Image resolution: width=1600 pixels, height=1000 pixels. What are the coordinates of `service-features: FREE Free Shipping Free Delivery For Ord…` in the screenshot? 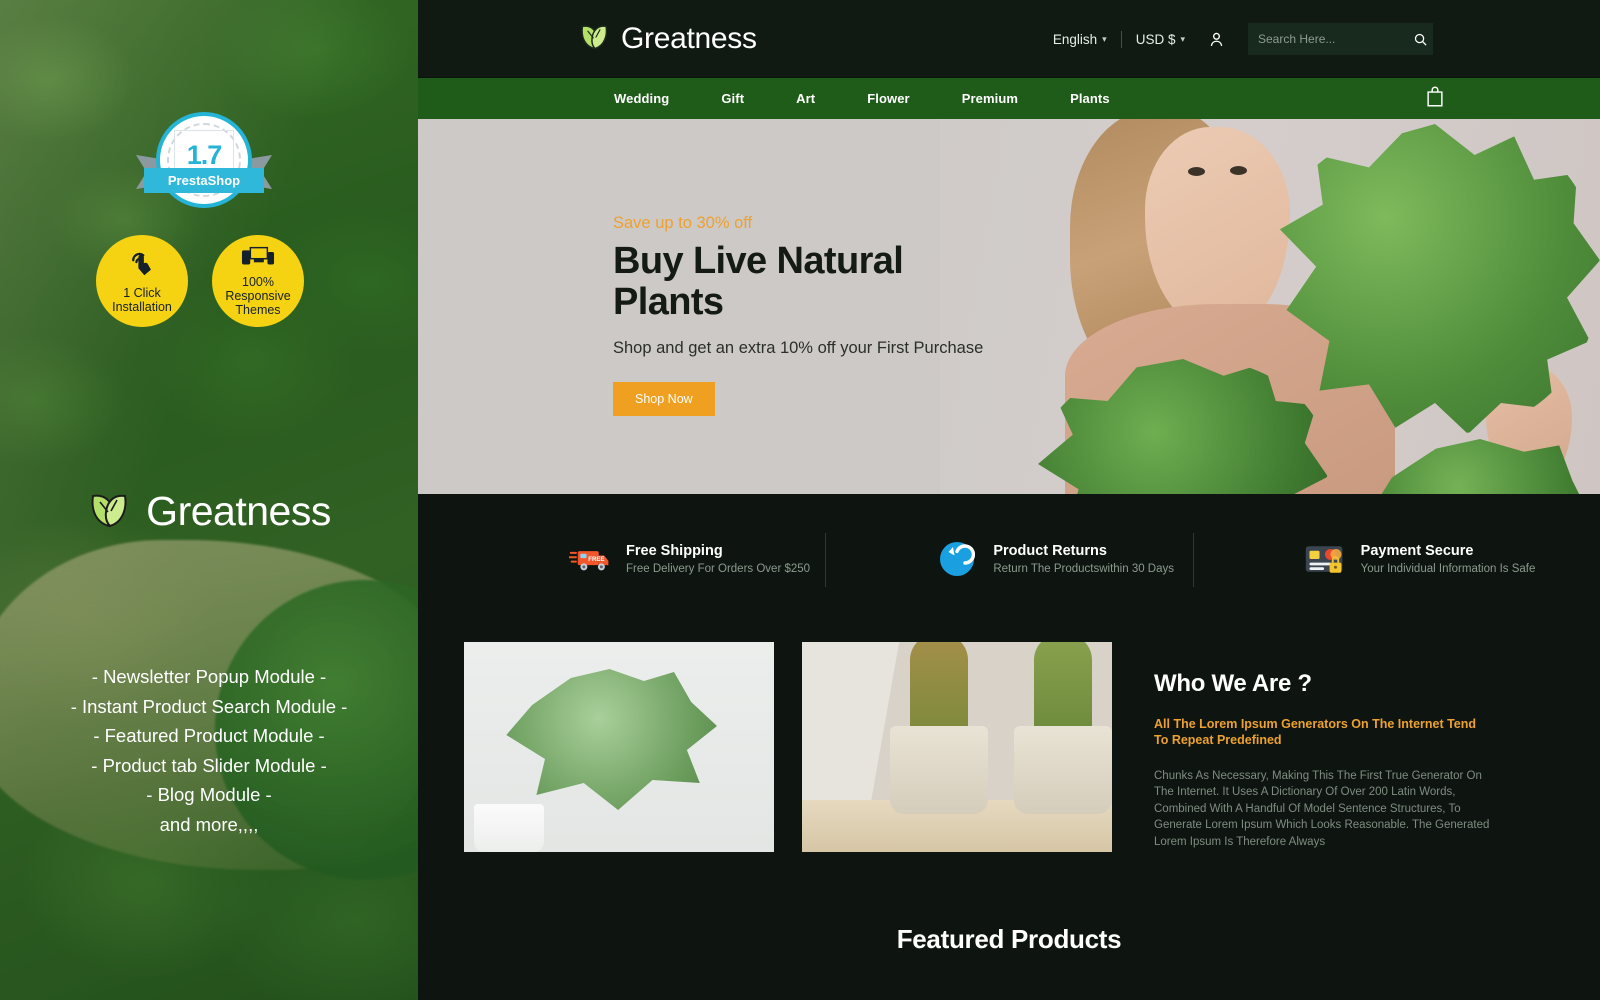 It's located at (1009, 559).